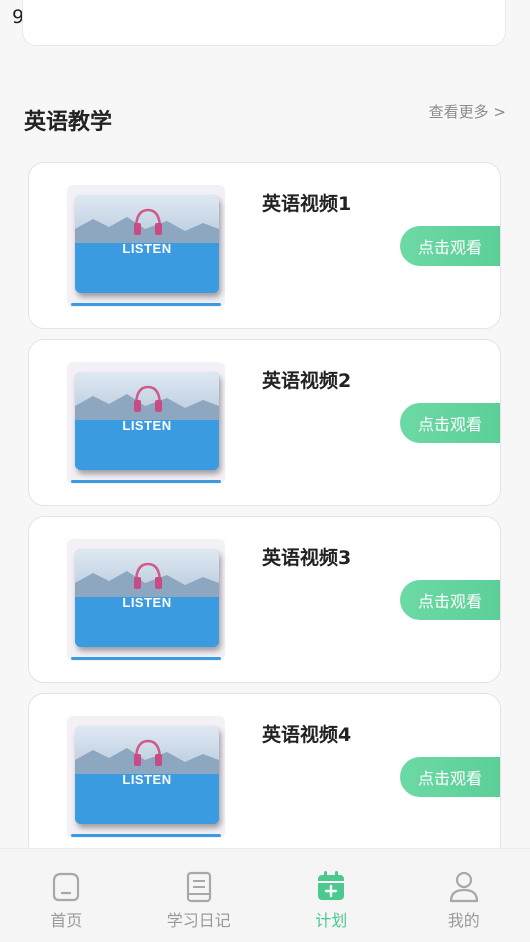  What do you see at coordinates (307, 558) in the screenshot?
I see `video-title: 英语视频3` at bounding box center [307, 558].